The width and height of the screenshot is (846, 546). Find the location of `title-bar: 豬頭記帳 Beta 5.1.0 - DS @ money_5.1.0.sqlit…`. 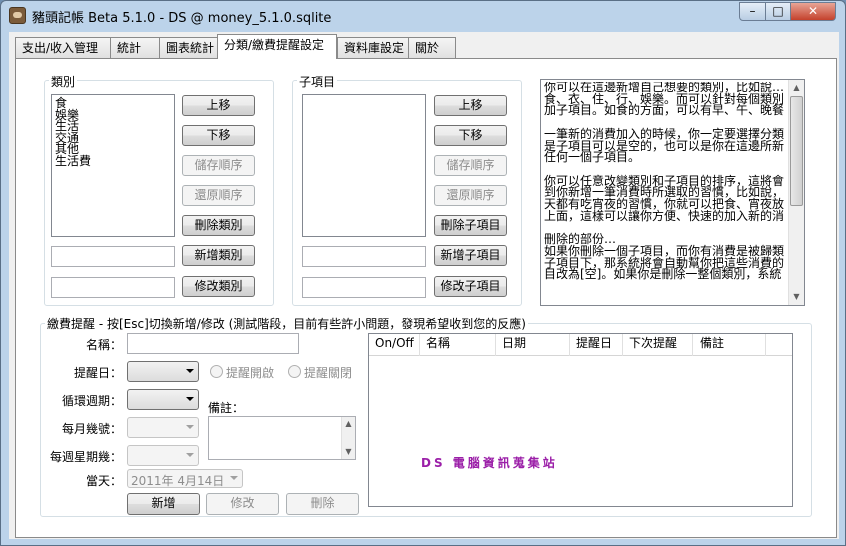

title-bar: 豬頭記帳 Beta 5.1.0 - DS @ money_5.1.0.sqlit… is located at coordinates (423, 16).